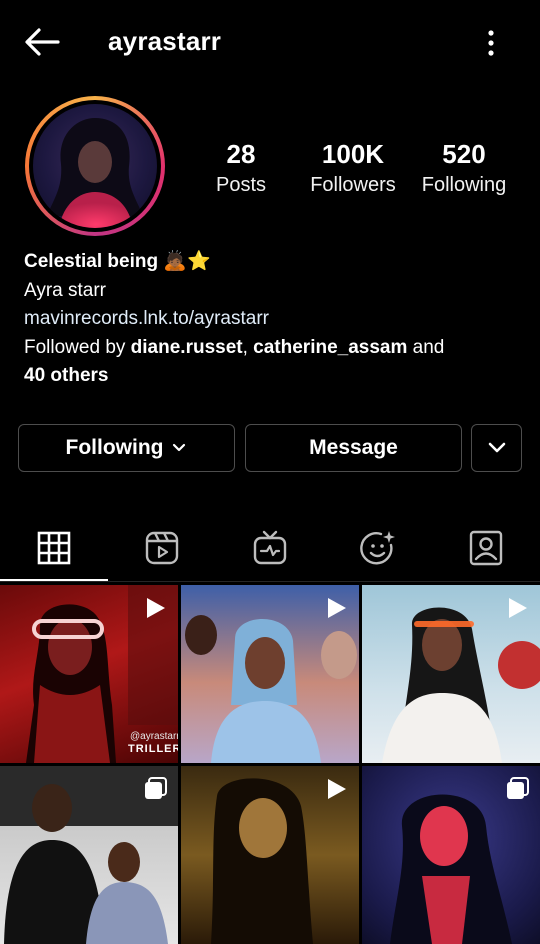  Describe the element at coordinates (353, 185) in the screenshot. I see `followers-label: Followers` at that location.